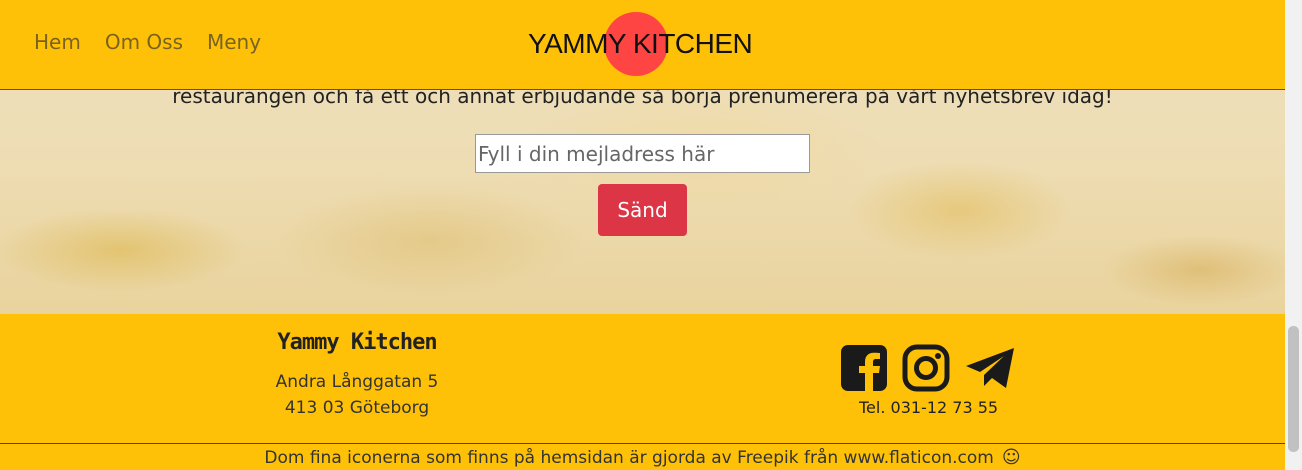  Describe the element at coordinates (1011, 457) in the screenshot. I see `smile-icon: ☺` at that location.